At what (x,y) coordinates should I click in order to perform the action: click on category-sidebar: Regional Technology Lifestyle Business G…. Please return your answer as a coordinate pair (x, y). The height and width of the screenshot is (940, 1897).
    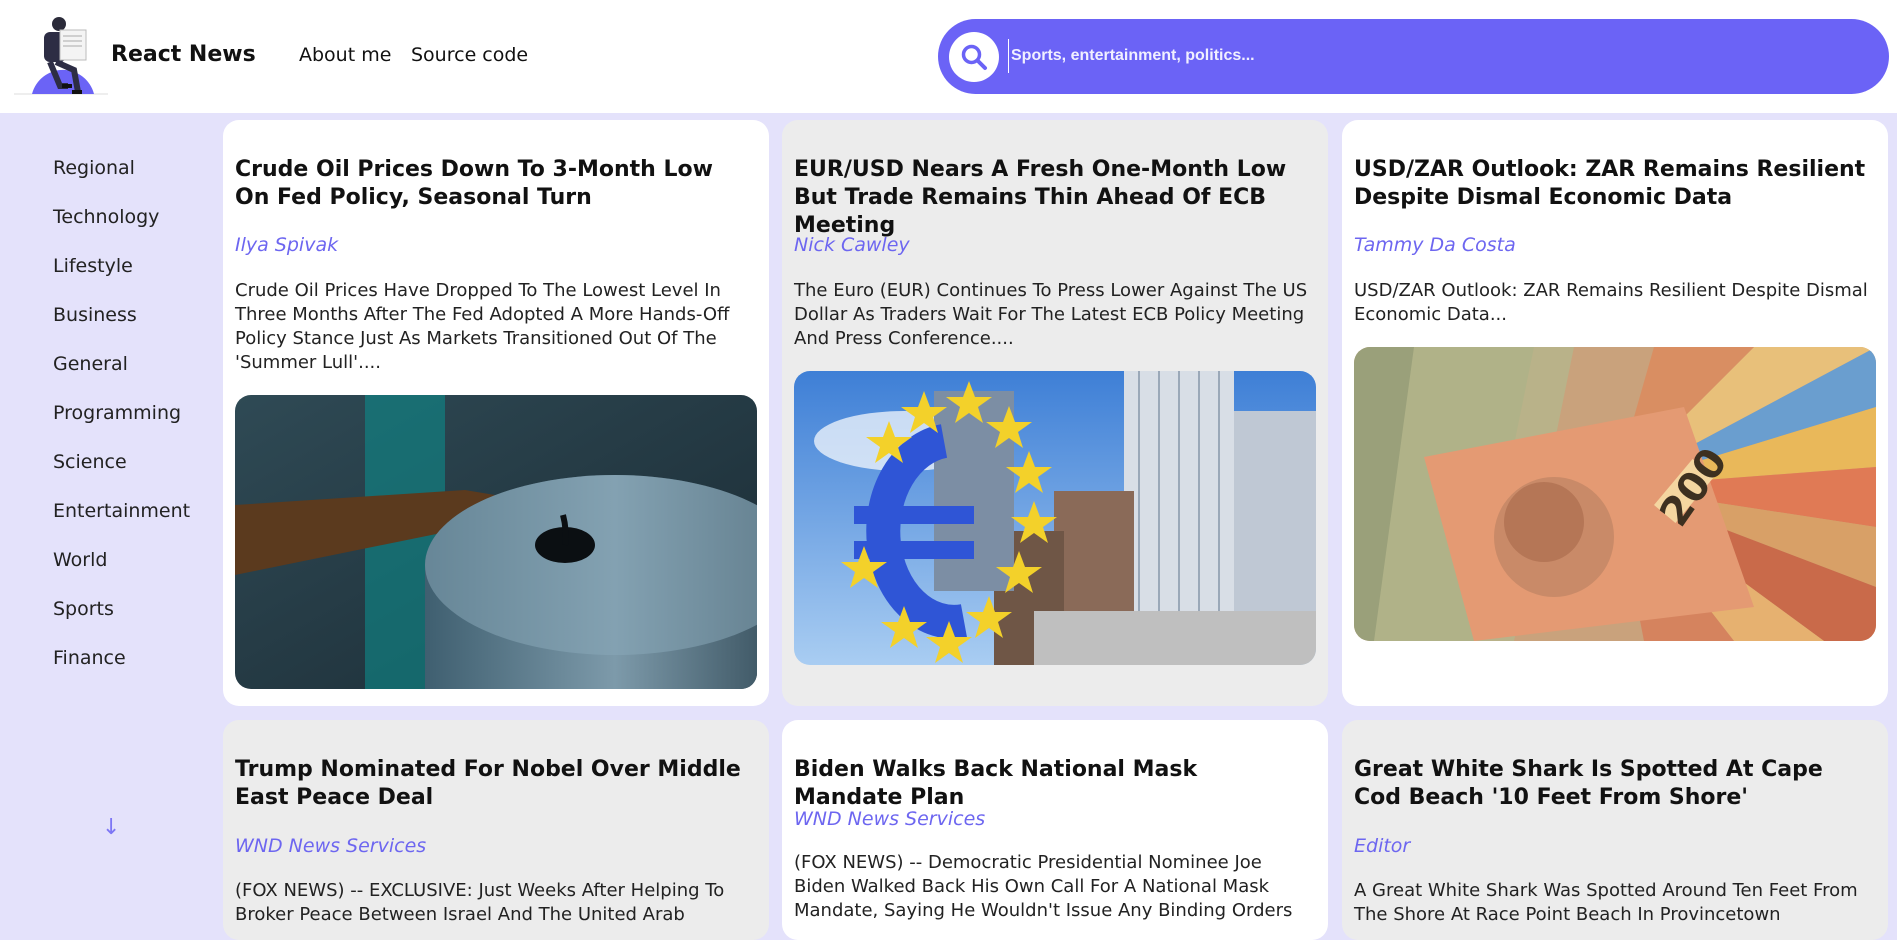
    Looking at the image, I should click on (111, 513).